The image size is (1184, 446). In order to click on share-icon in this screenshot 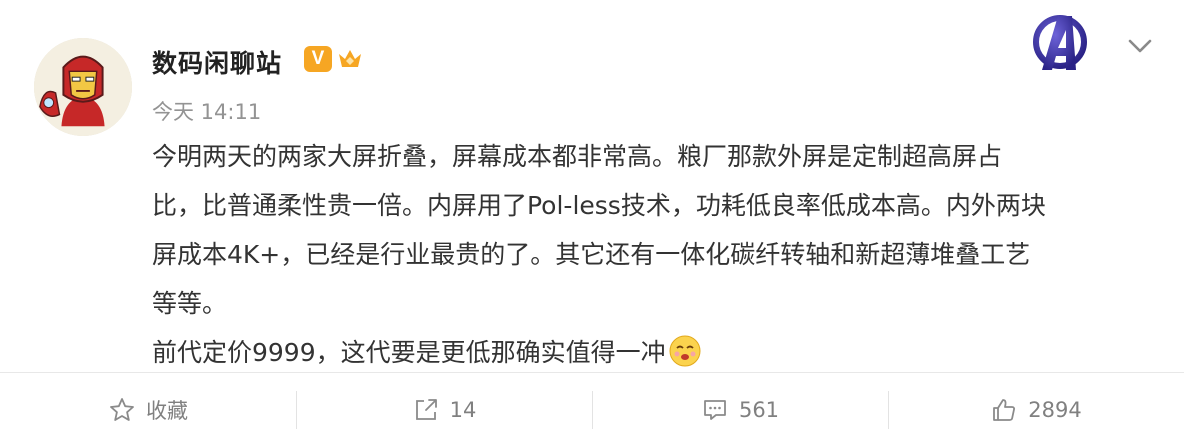, I will do `click(426, 409)`.